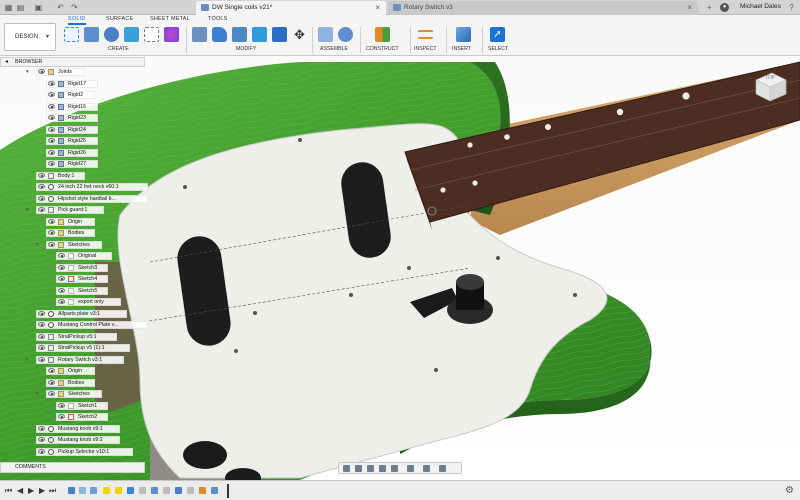 The width and height of the screenshot is (800, 500). I want to click on fillet-icon, so click(219, 34).